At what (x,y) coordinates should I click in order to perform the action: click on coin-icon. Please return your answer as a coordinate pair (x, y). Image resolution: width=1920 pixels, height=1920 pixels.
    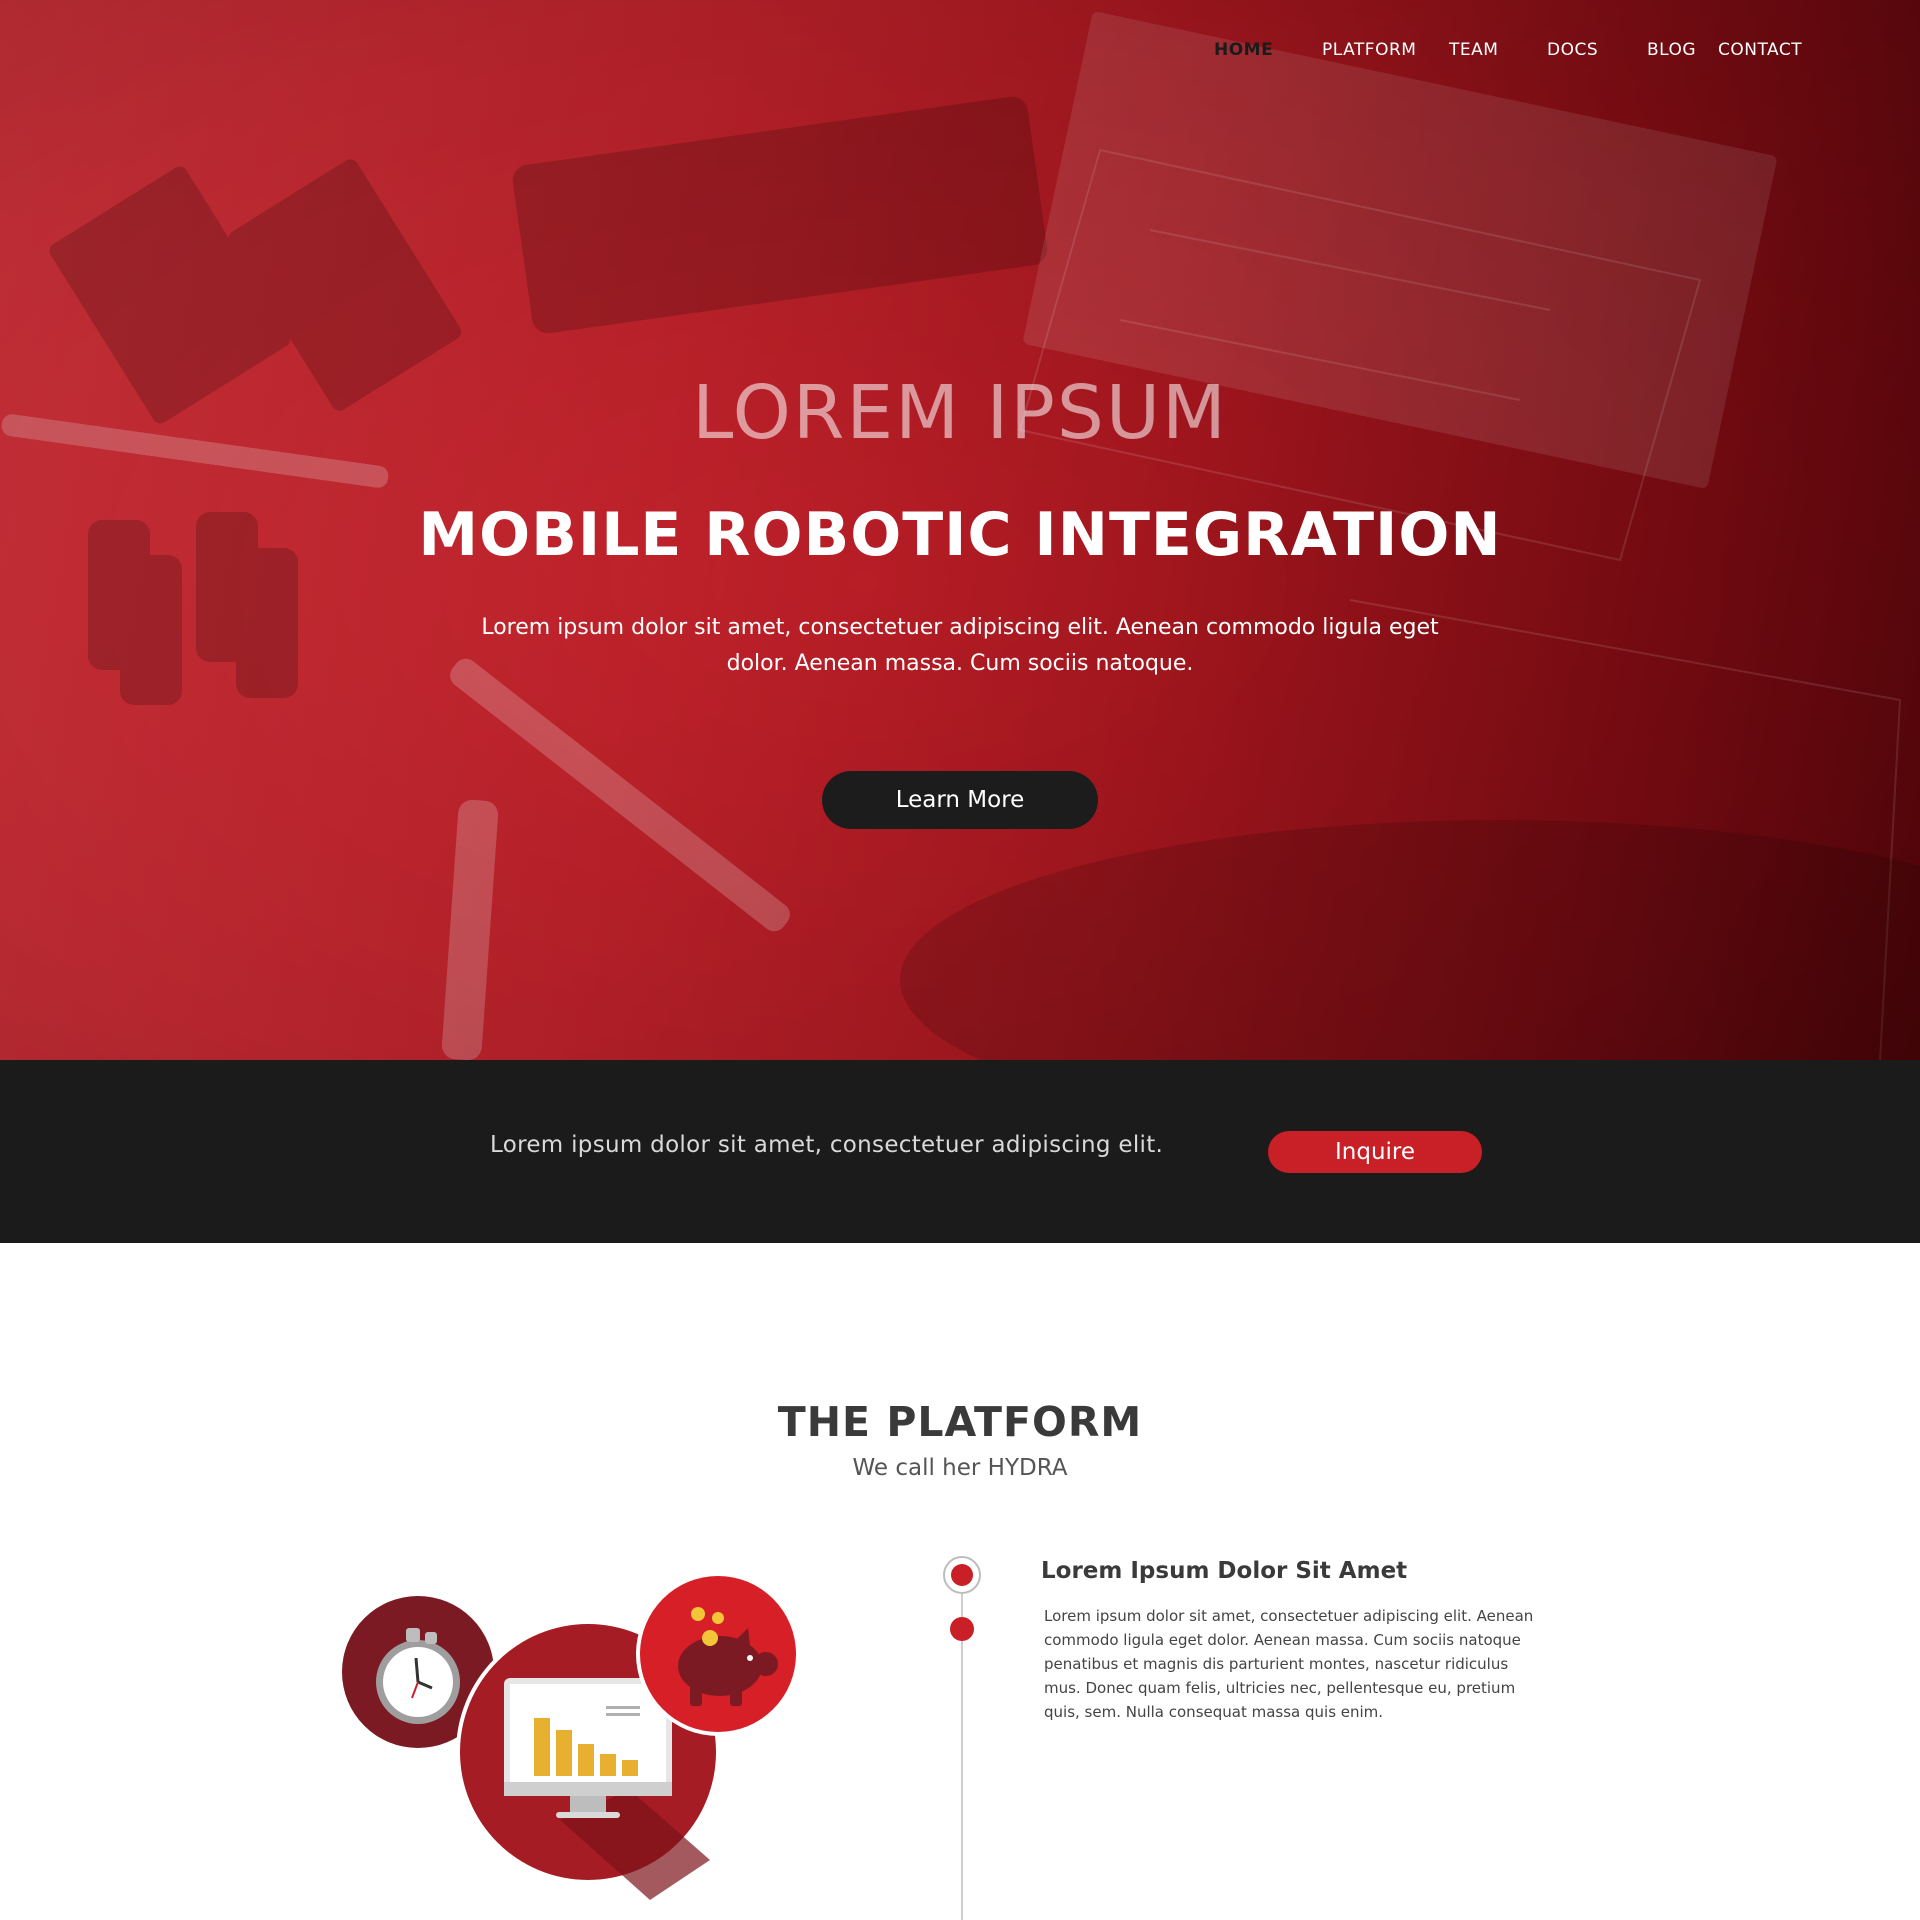
    Looking at the image, I should click on (698, 1614).